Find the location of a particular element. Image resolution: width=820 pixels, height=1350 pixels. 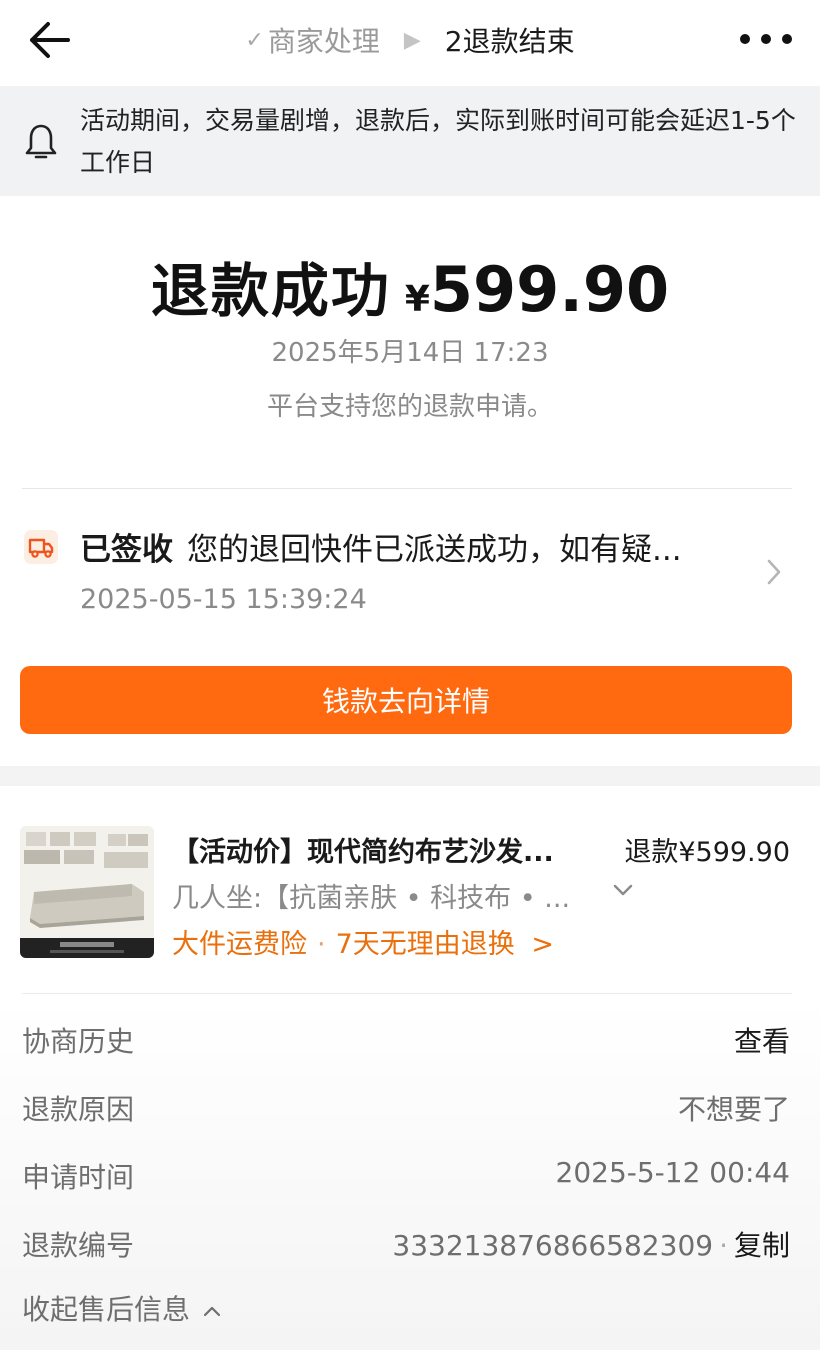

status-title-row: 退款成功 ¥ 599.90 is located at coordinates (410, 285).